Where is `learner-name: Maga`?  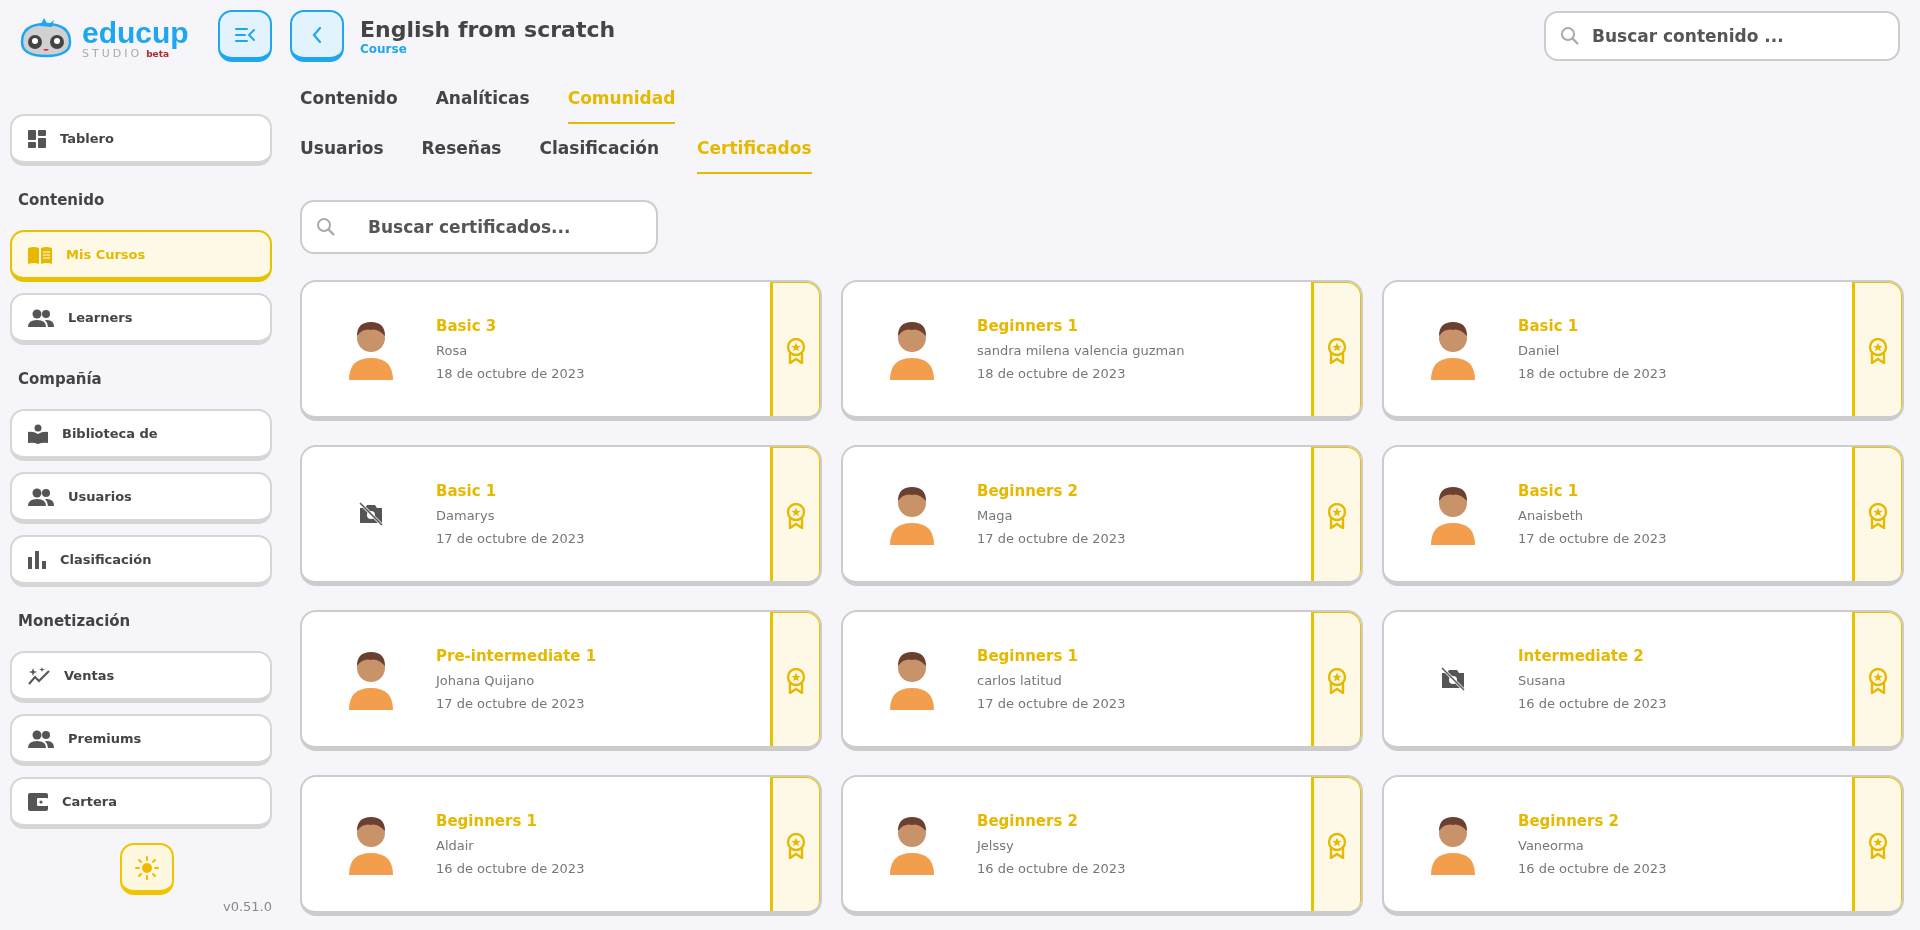 learner-name: Maga is located at coordinates (995, 515).